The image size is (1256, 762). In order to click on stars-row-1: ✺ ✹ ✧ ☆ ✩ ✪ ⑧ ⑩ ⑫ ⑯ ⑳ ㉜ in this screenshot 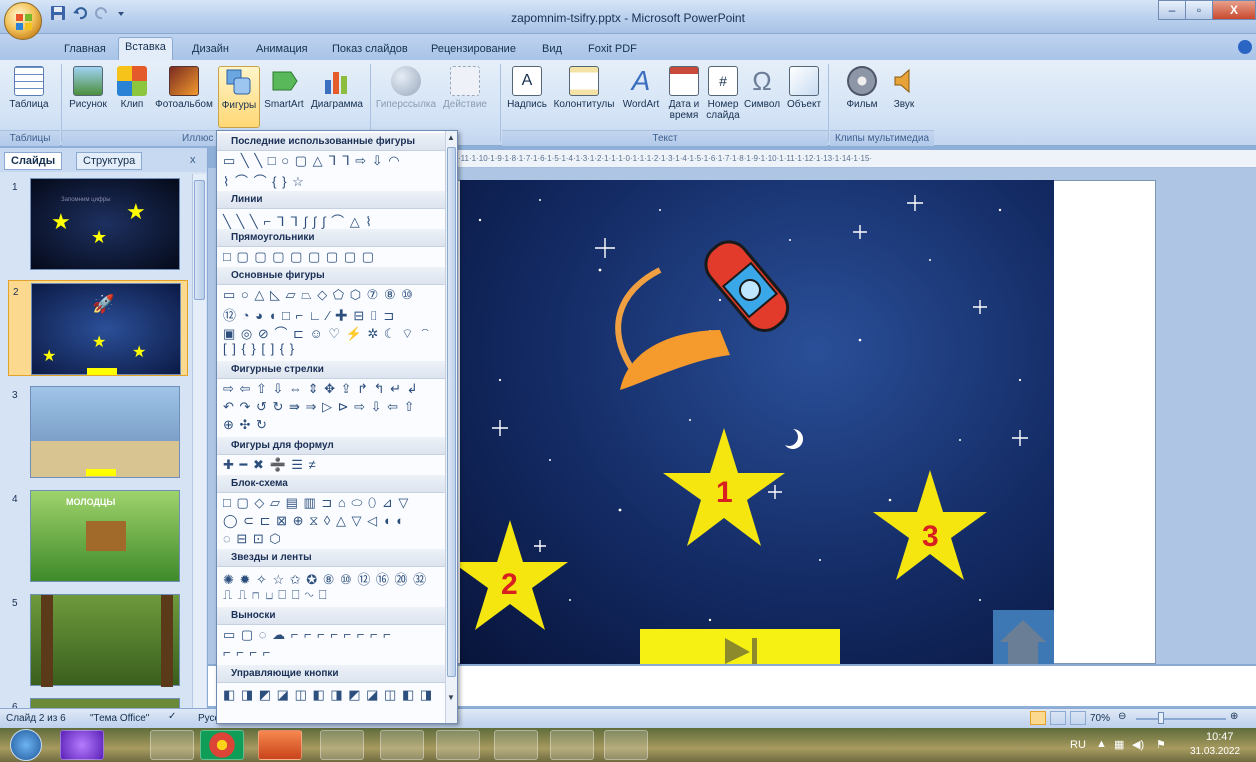, I will do `click(325, 578)`.